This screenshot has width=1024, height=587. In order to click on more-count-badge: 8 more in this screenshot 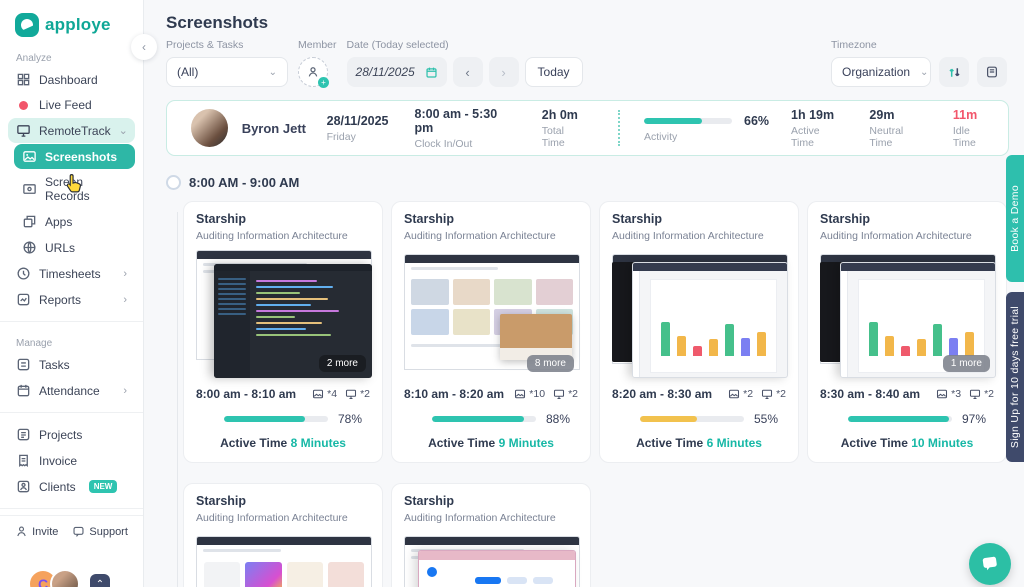, I will do `click(550, 363)`.